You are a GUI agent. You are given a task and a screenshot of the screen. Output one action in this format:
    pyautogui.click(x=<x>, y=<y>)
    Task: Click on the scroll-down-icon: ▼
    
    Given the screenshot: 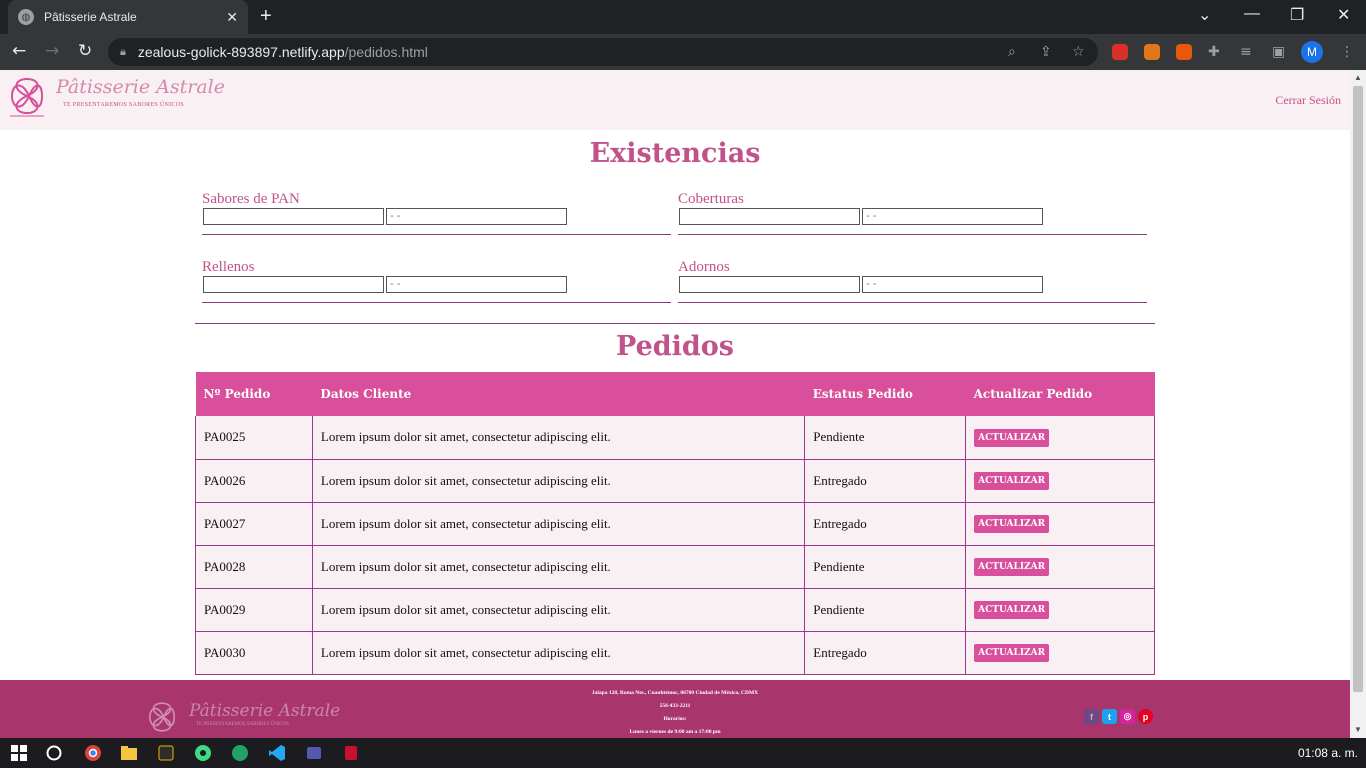 What is the action you would take?
    pyautogui.click(x=1358, y=729)
    